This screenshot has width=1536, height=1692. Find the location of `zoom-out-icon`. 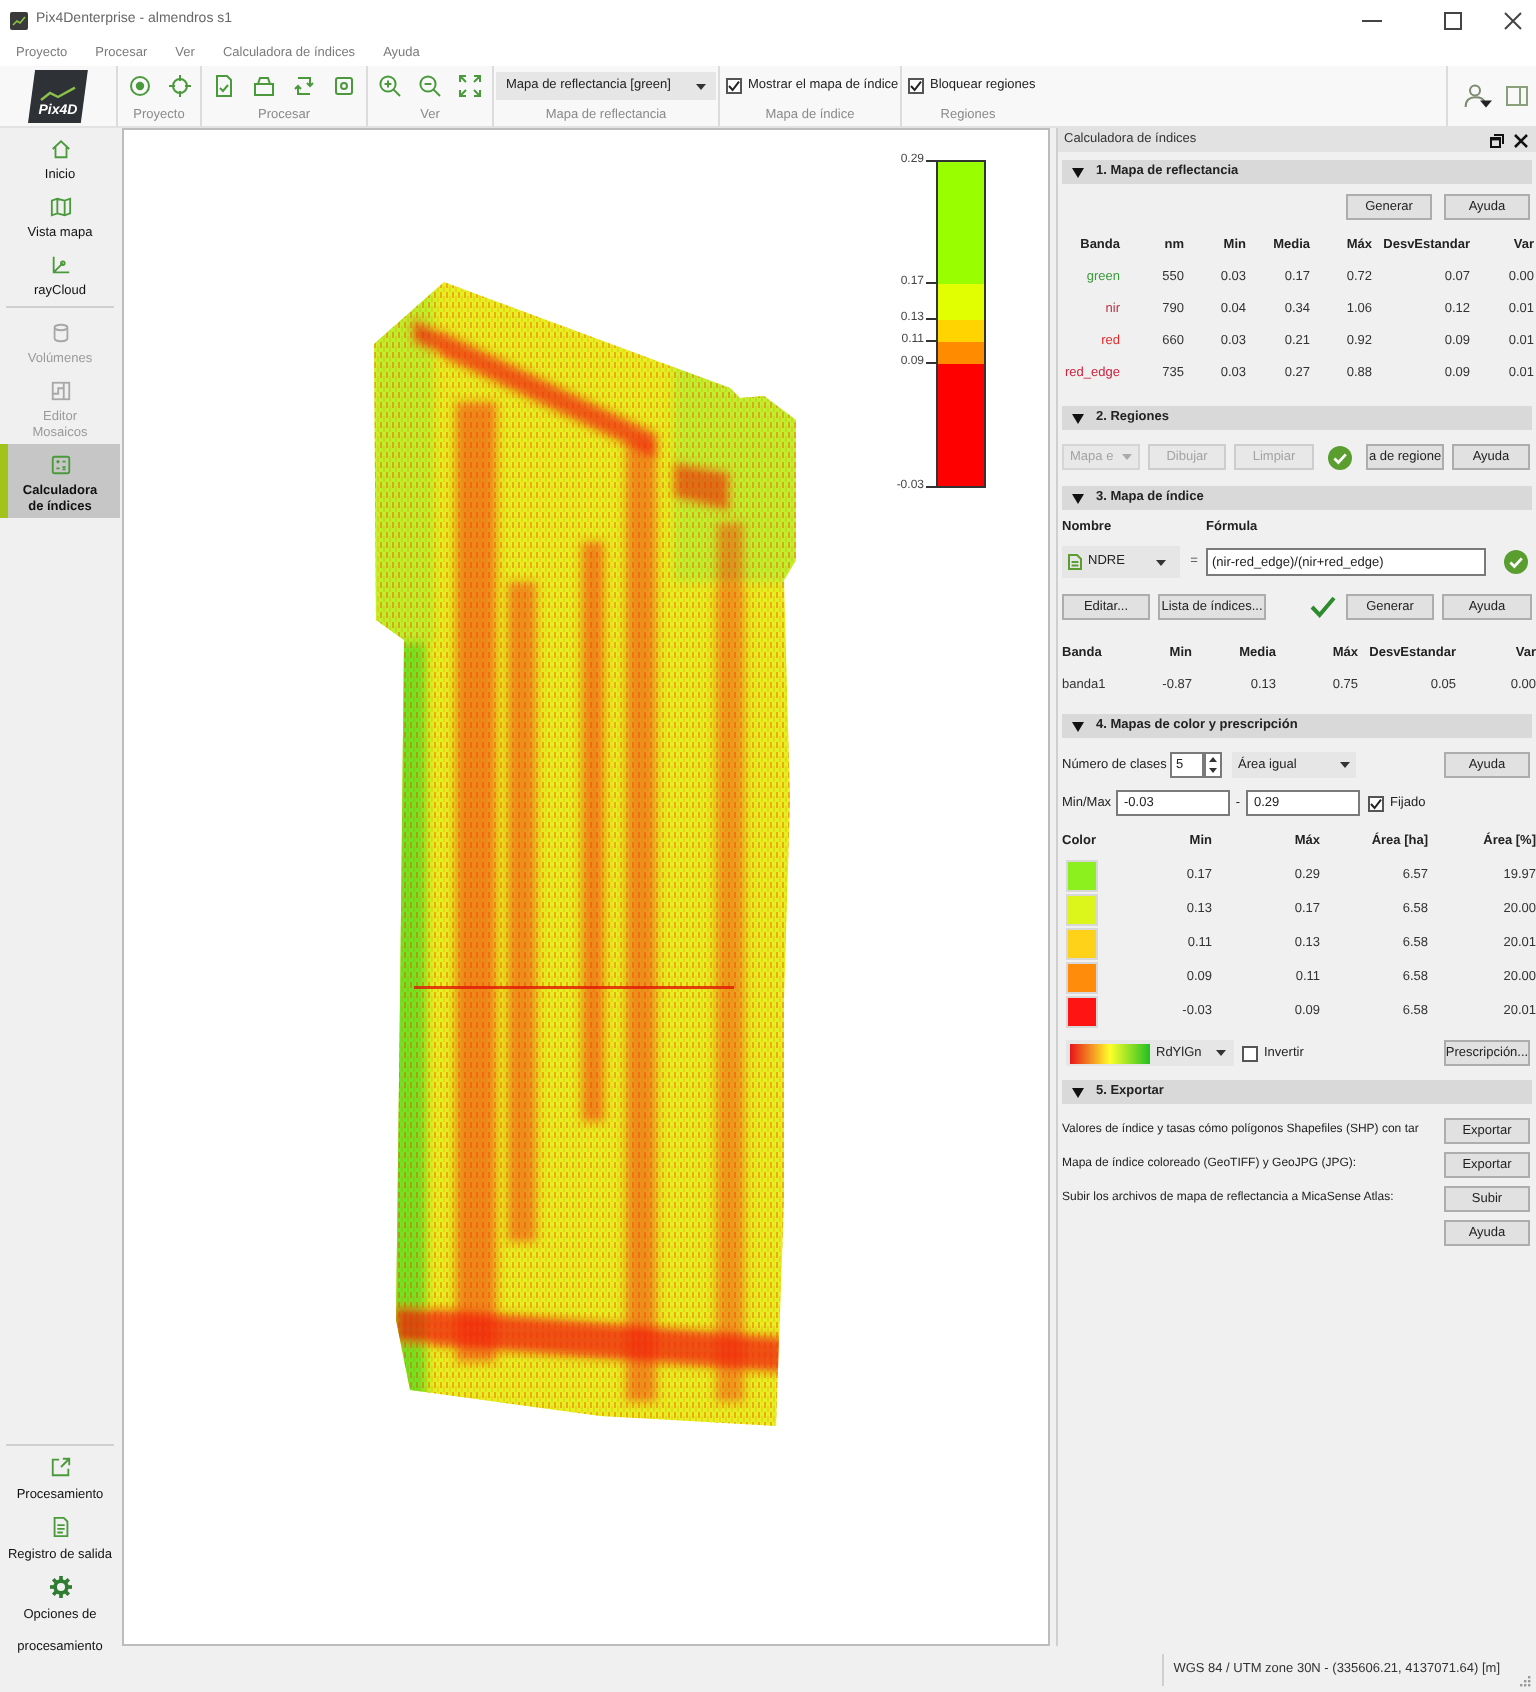

zoom-out-icon is located at coordinates (430, 86).